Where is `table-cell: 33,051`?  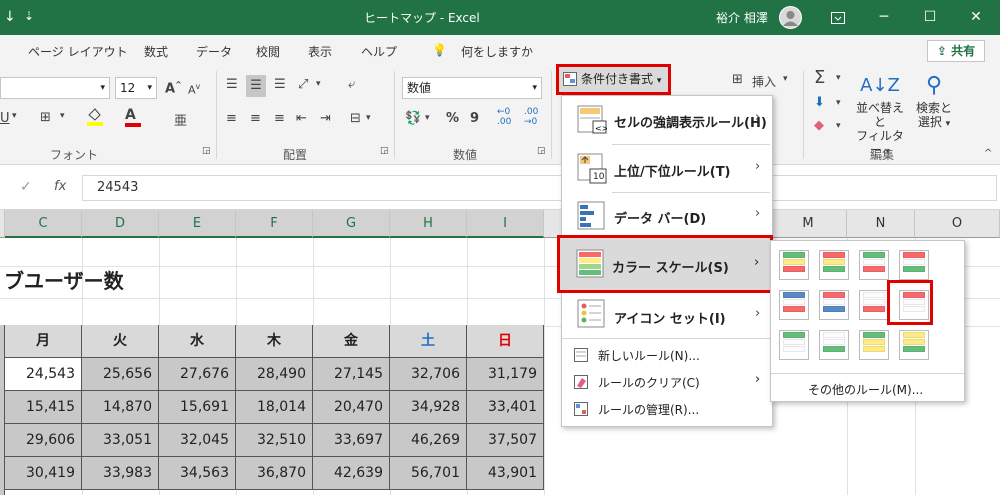 table-cell: 33,051 is located at coordinates (120, 440).